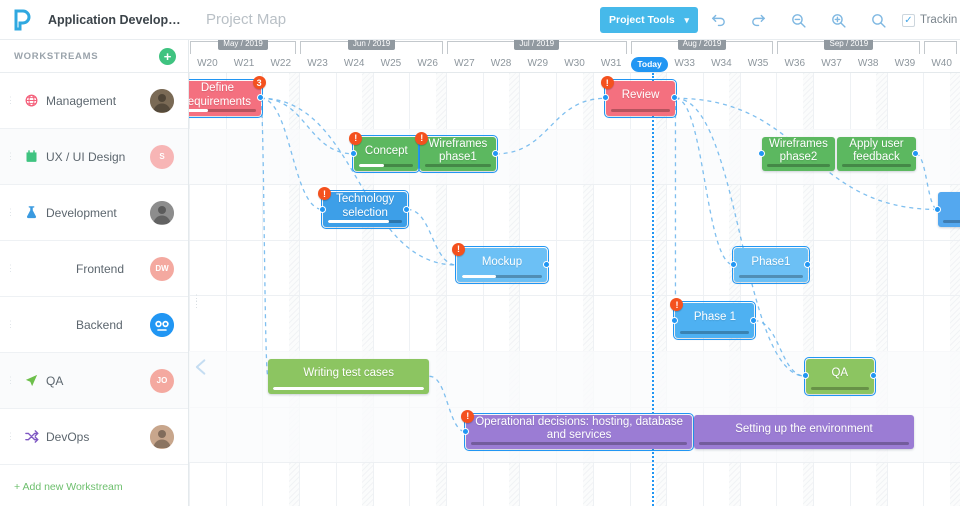 This screenshot has height=506, width=960. What do you see at coordinates (686, 19) in the screenshot?
I see `chevron-down-icon: ▾` at bounding box center [686, 19].